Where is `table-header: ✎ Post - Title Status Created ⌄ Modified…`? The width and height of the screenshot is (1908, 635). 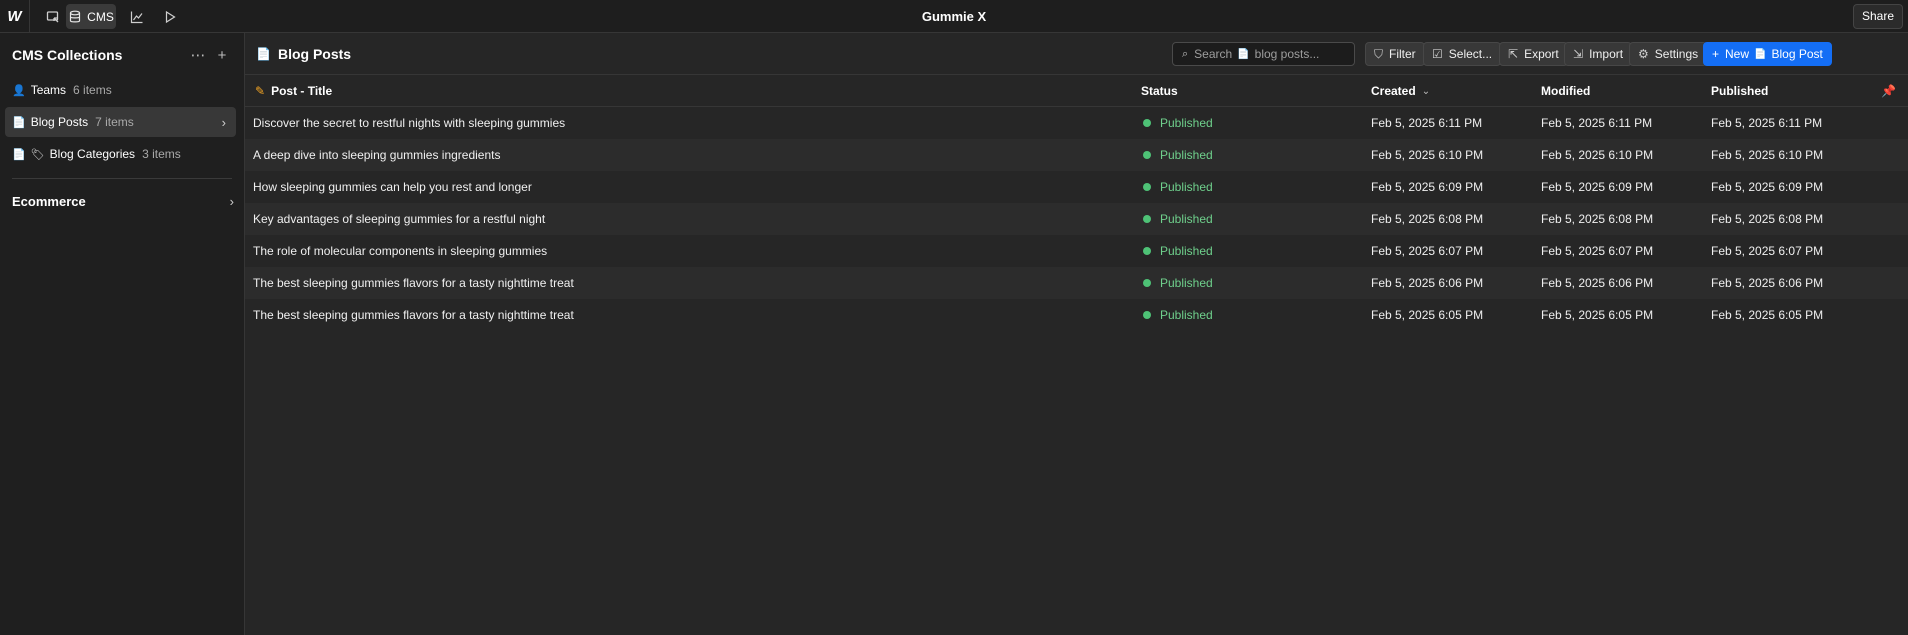
table-header: ✎ Post - Title Status Created ⌄ Modified… is located at coordinates (1076, 91).